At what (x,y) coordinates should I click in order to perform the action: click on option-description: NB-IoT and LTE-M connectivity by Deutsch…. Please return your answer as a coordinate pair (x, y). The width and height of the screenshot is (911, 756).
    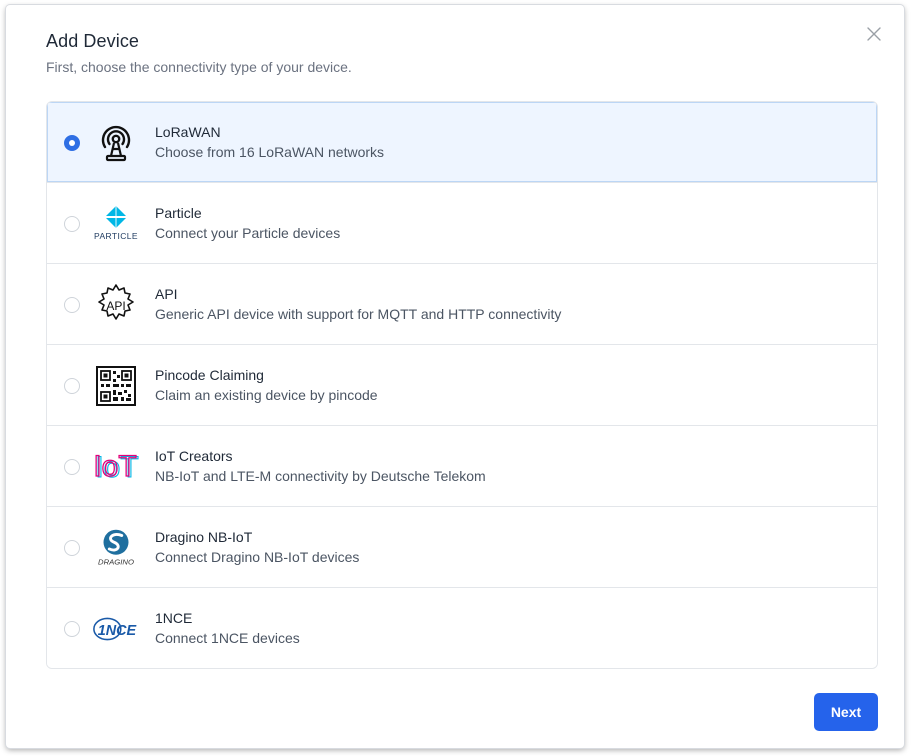
    Looking at the image, I should click on (320, 476).